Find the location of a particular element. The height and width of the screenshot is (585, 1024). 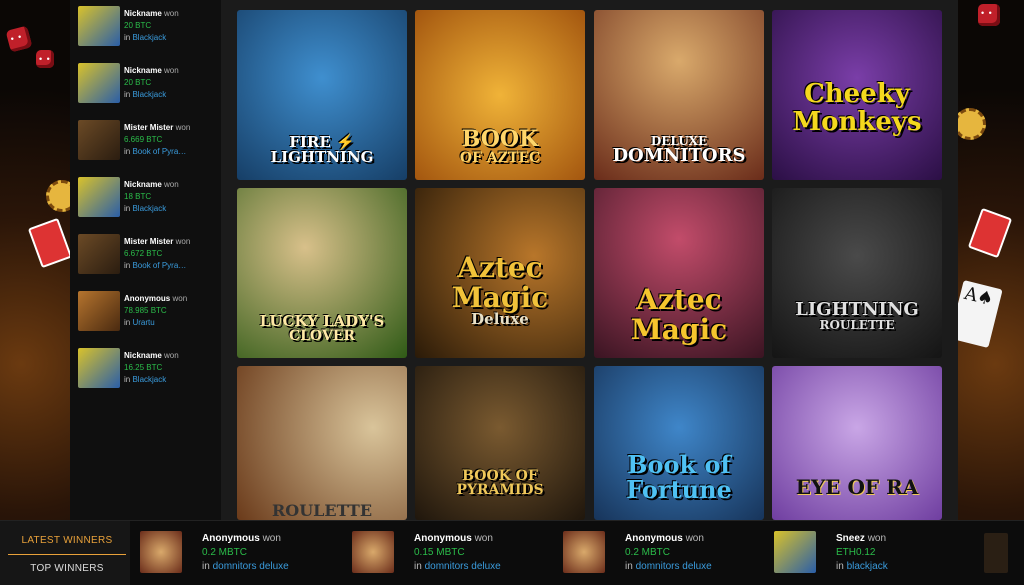

game-tile-book-of-pyramids: BOOK OF PYRAMIDS is located at coordinates (500, 443).